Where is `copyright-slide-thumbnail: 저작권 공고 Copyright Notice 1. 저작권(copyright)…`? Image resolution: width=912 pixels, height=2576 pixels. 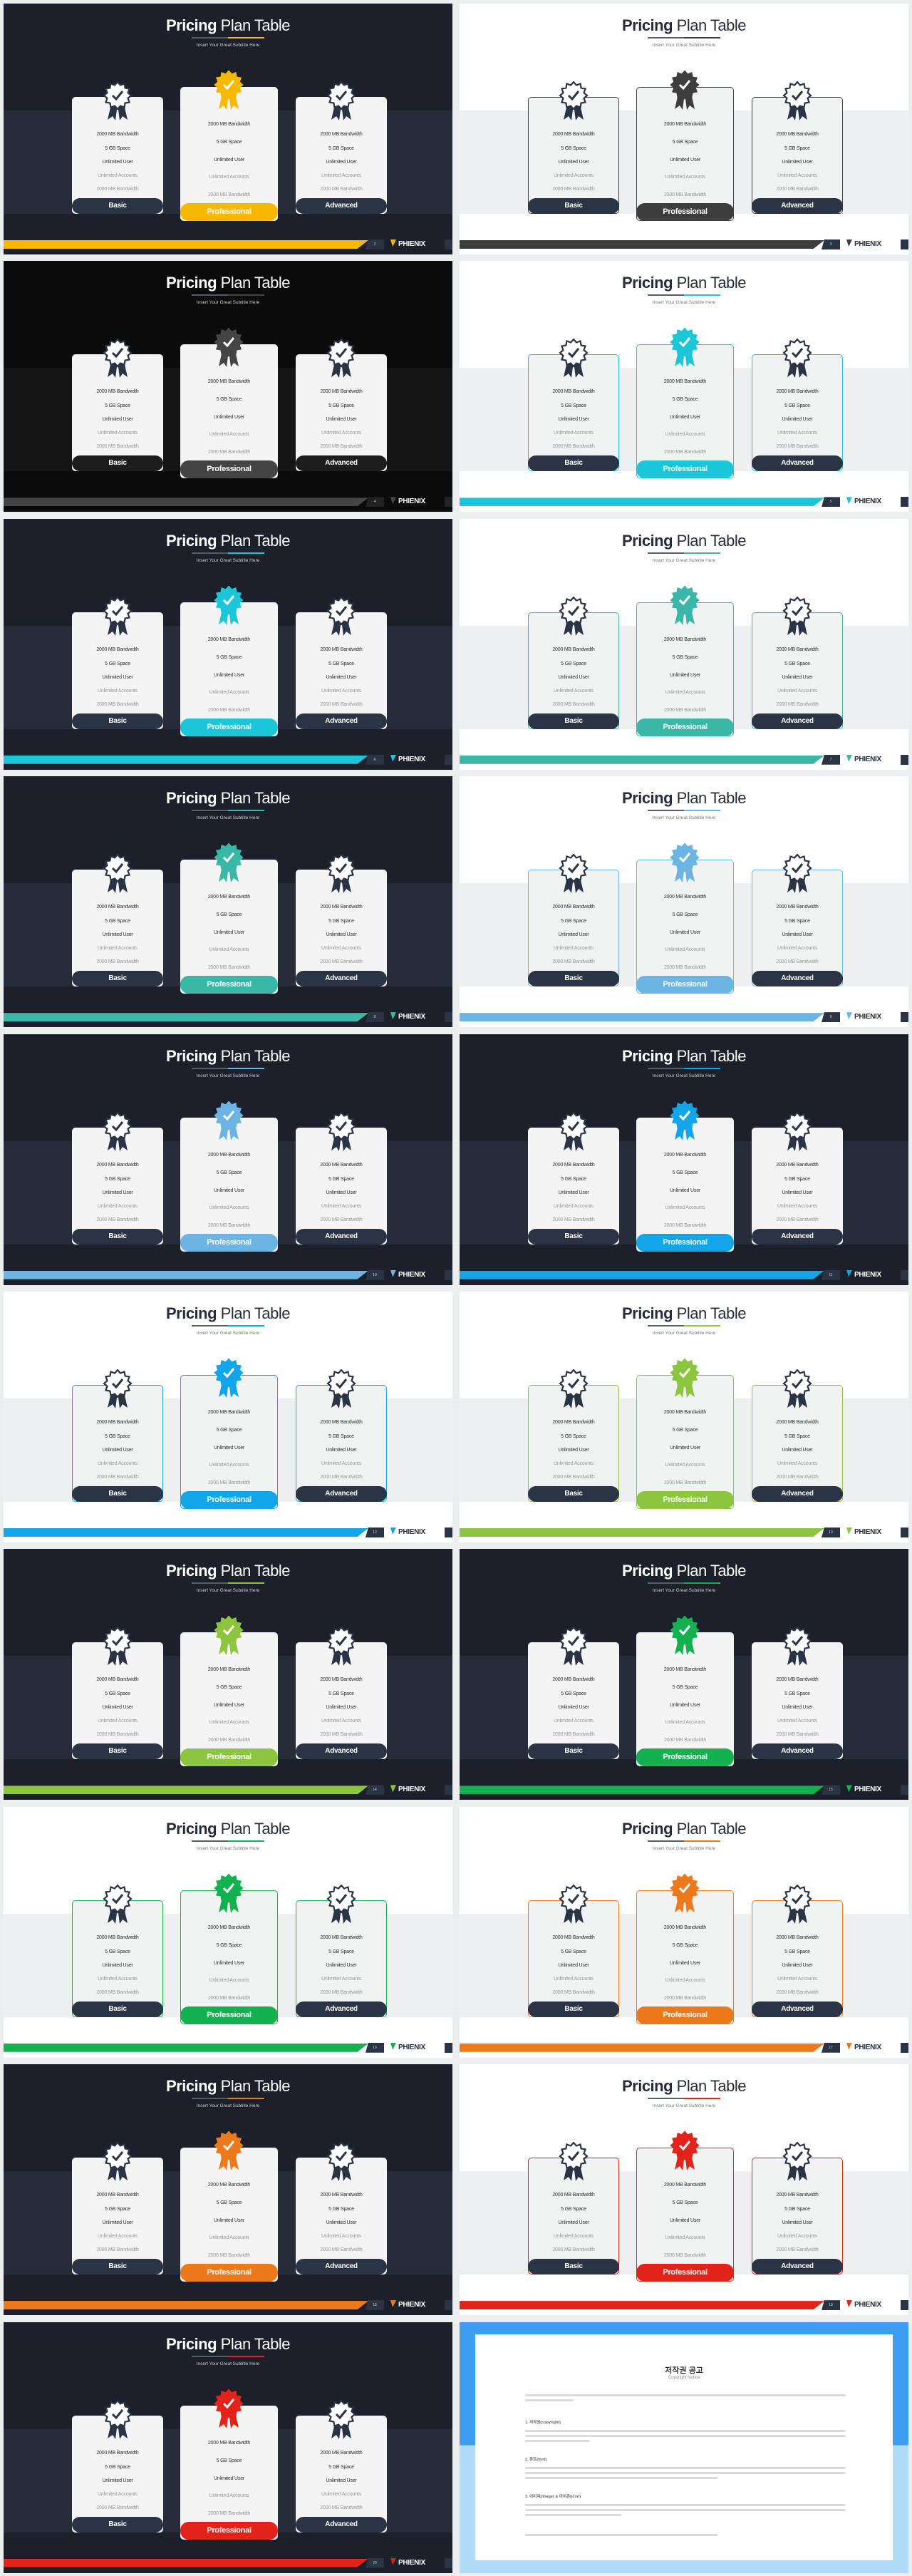 copyright-slide-thumbnail: 저작권 공고 Copyright Notice 1. 저작권(copyright)… is located at coordinates (684, 2447).